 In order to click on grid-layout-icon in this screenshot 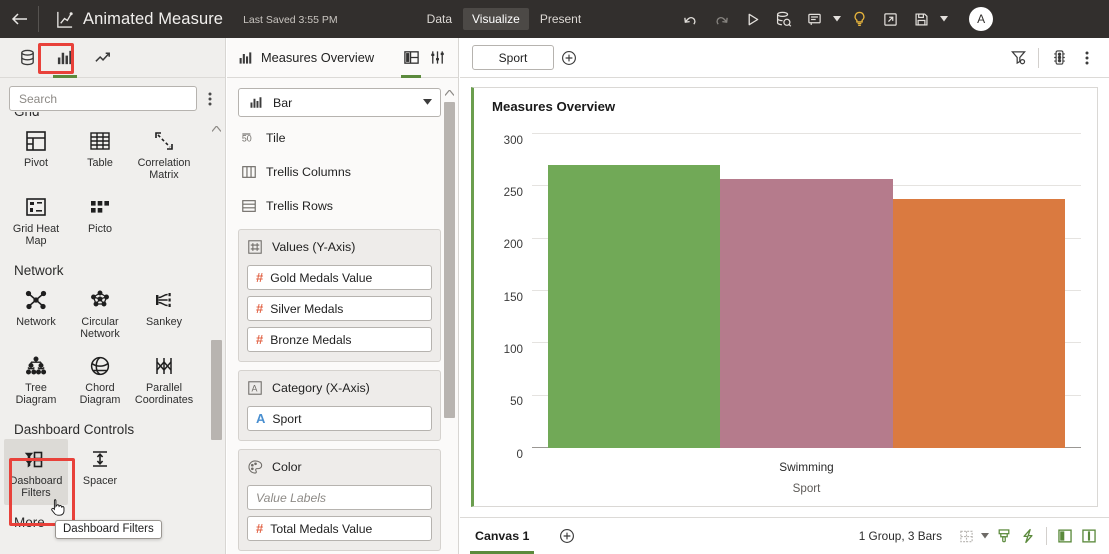, I will do `click(966, 536)`.